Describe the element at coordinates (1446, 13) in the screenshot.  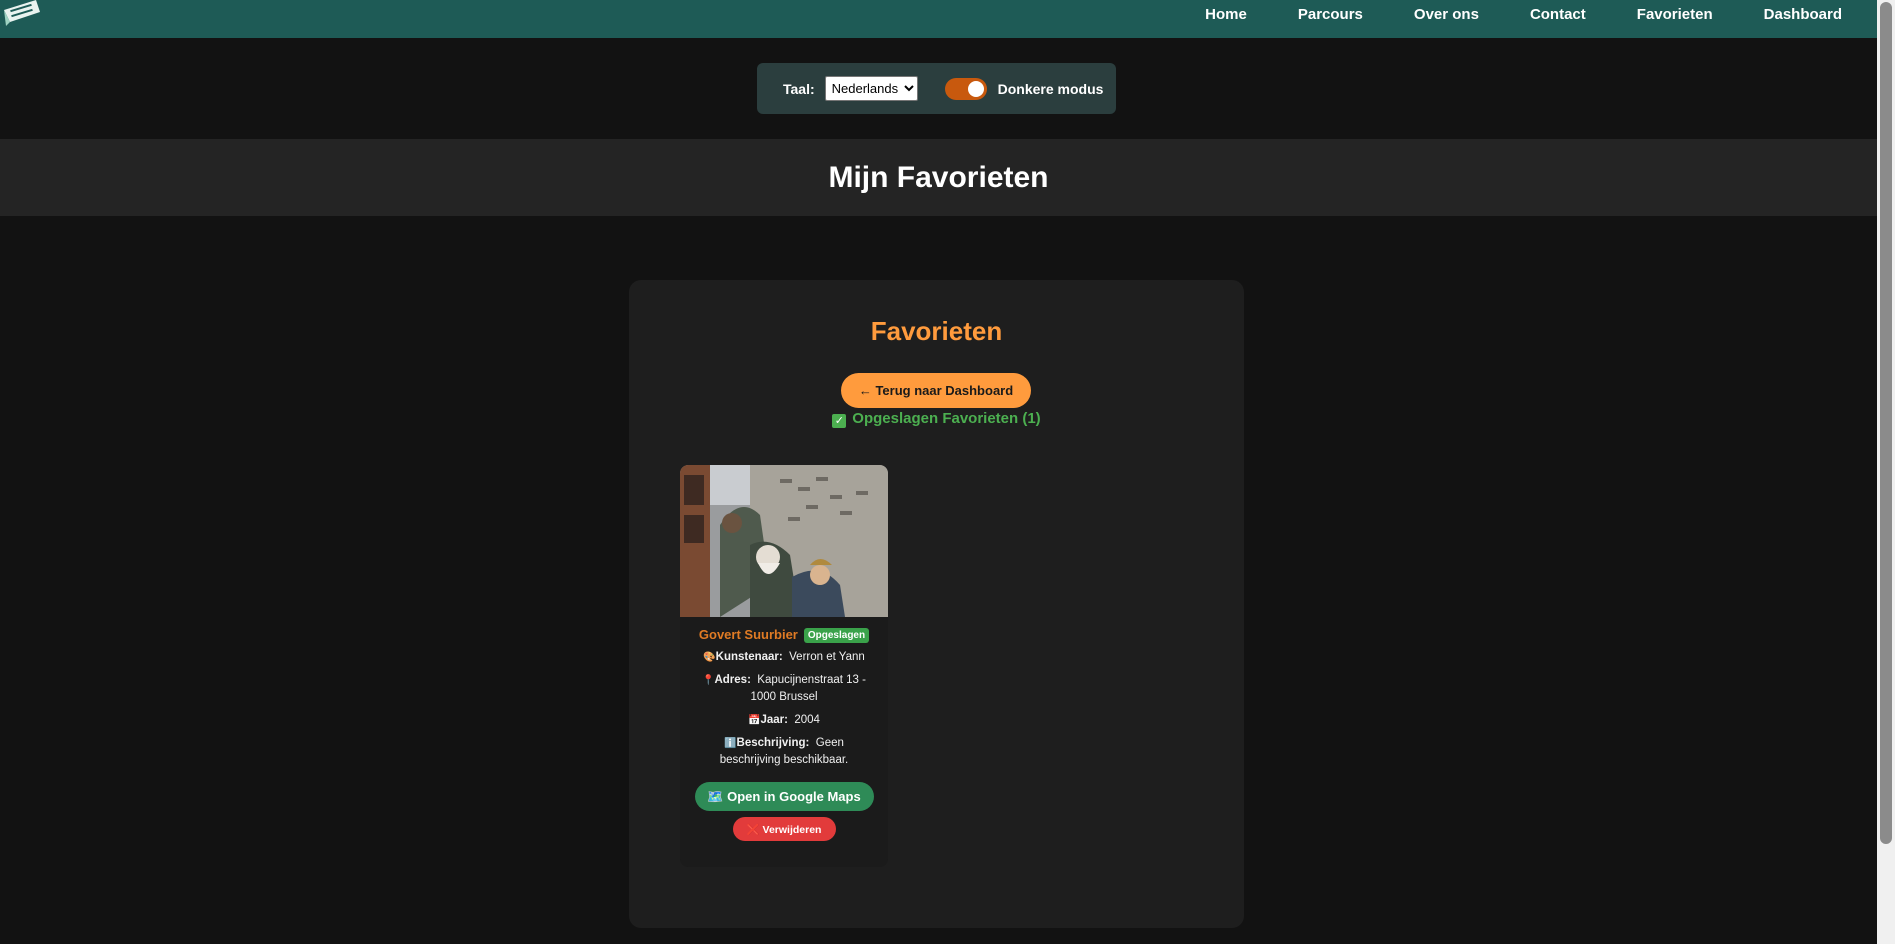
I see `nav-over-ons: Over ons` at that location.